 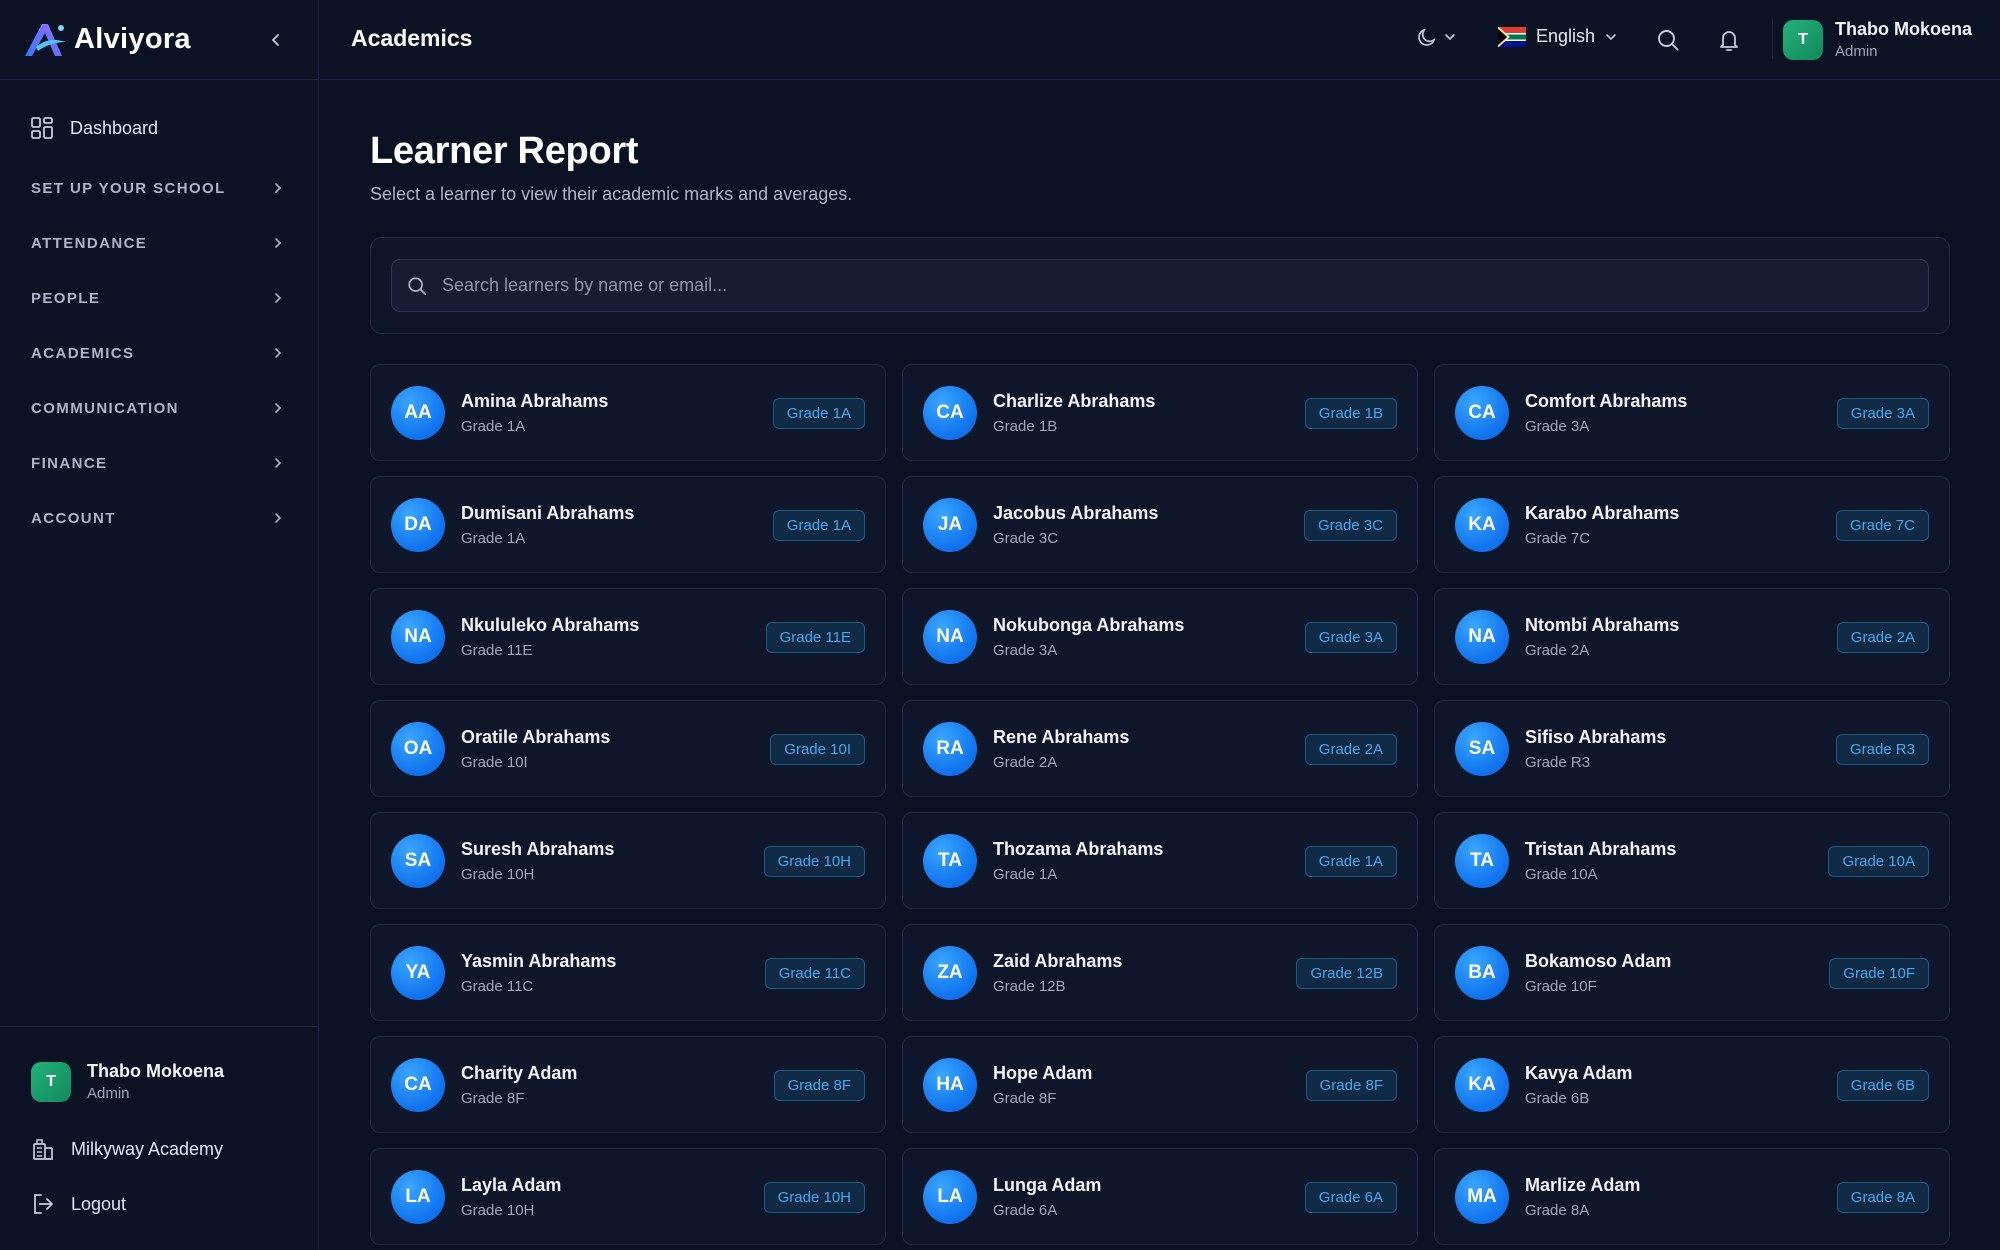 I want to click on theme-toggle-button, so click(x=1436, y=37).